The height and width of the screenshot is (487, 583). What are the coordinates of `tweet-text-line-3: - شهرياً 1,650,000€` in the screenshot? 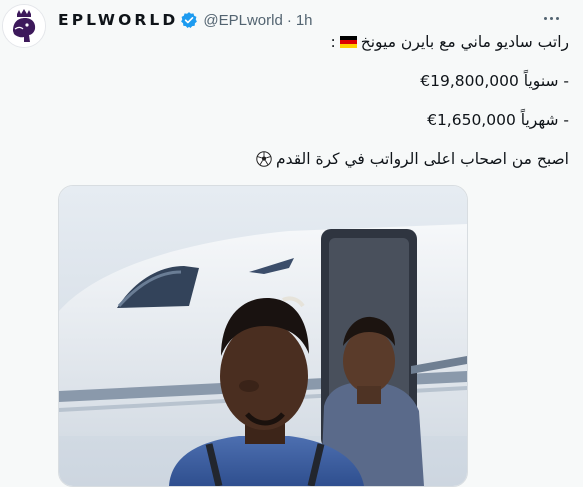 It's located at (498, 120).